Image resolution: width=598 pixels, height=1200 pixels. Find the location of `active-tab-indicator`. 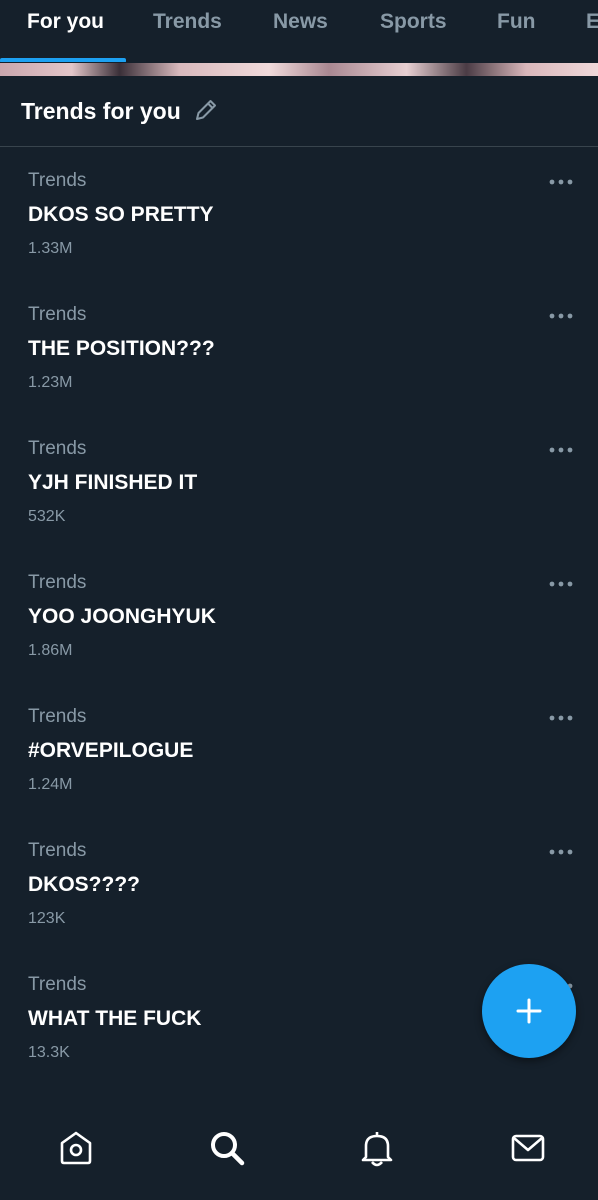

active-tab-indicator is located at coordinates (63, 60).